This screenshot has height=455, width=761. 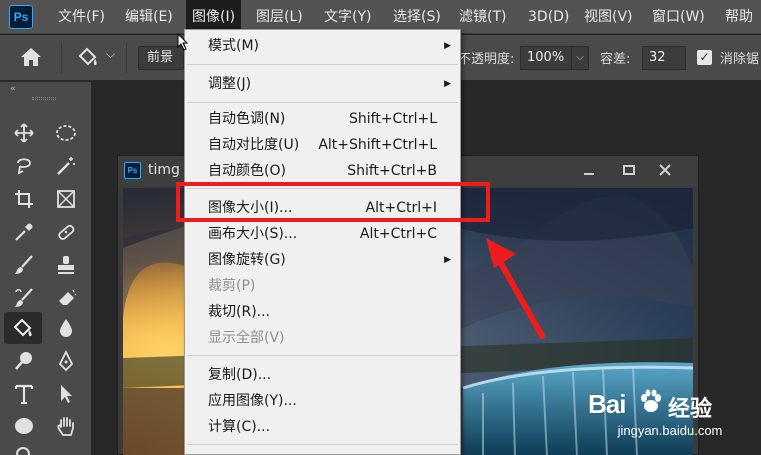 What do you see at coordinates (664, 58) in the screenshot?
I see `tolerance-input: 32` at bounding box center [664, 58].